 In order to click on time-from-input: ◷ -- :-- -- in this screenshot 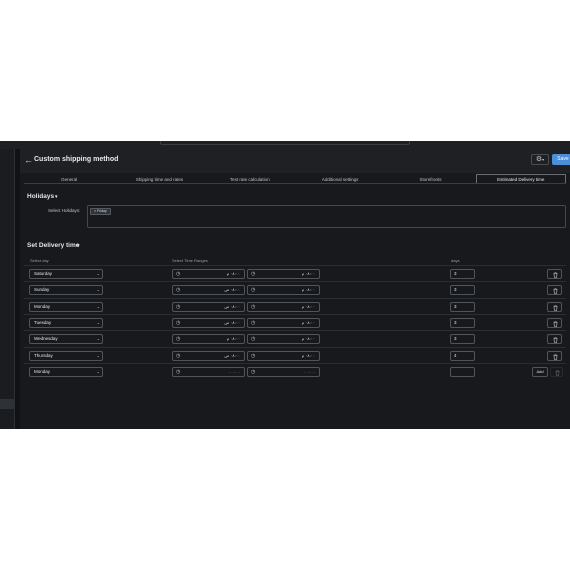, I will do `click(208, 372)`.